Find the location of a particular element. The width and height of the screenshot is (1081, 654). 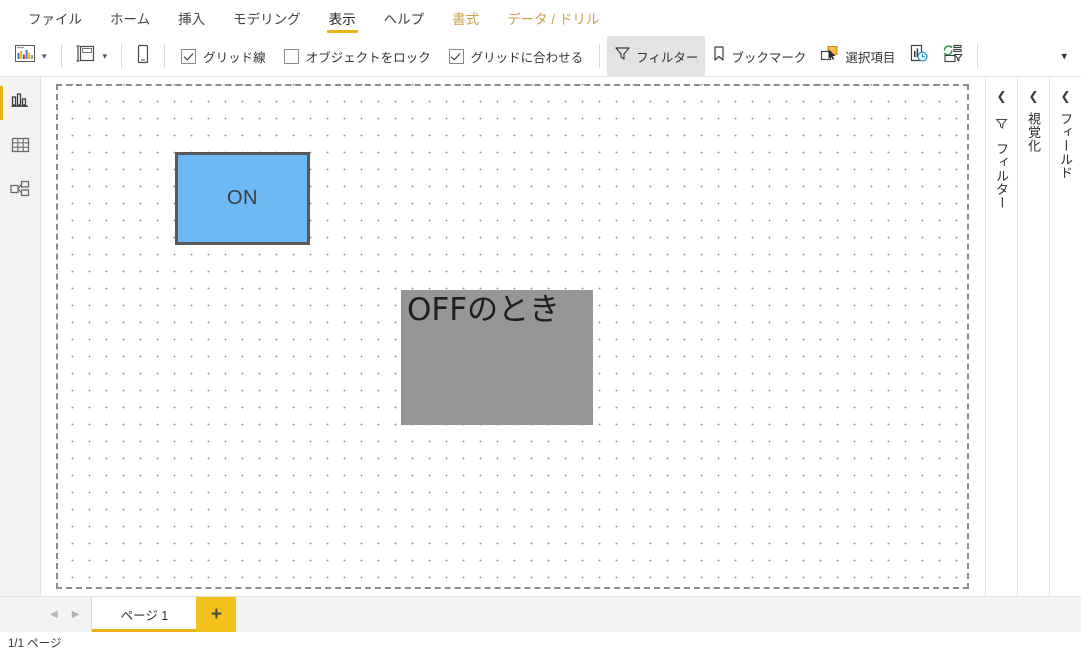

sync-slicers-icon is located at coordinates (952, 56).